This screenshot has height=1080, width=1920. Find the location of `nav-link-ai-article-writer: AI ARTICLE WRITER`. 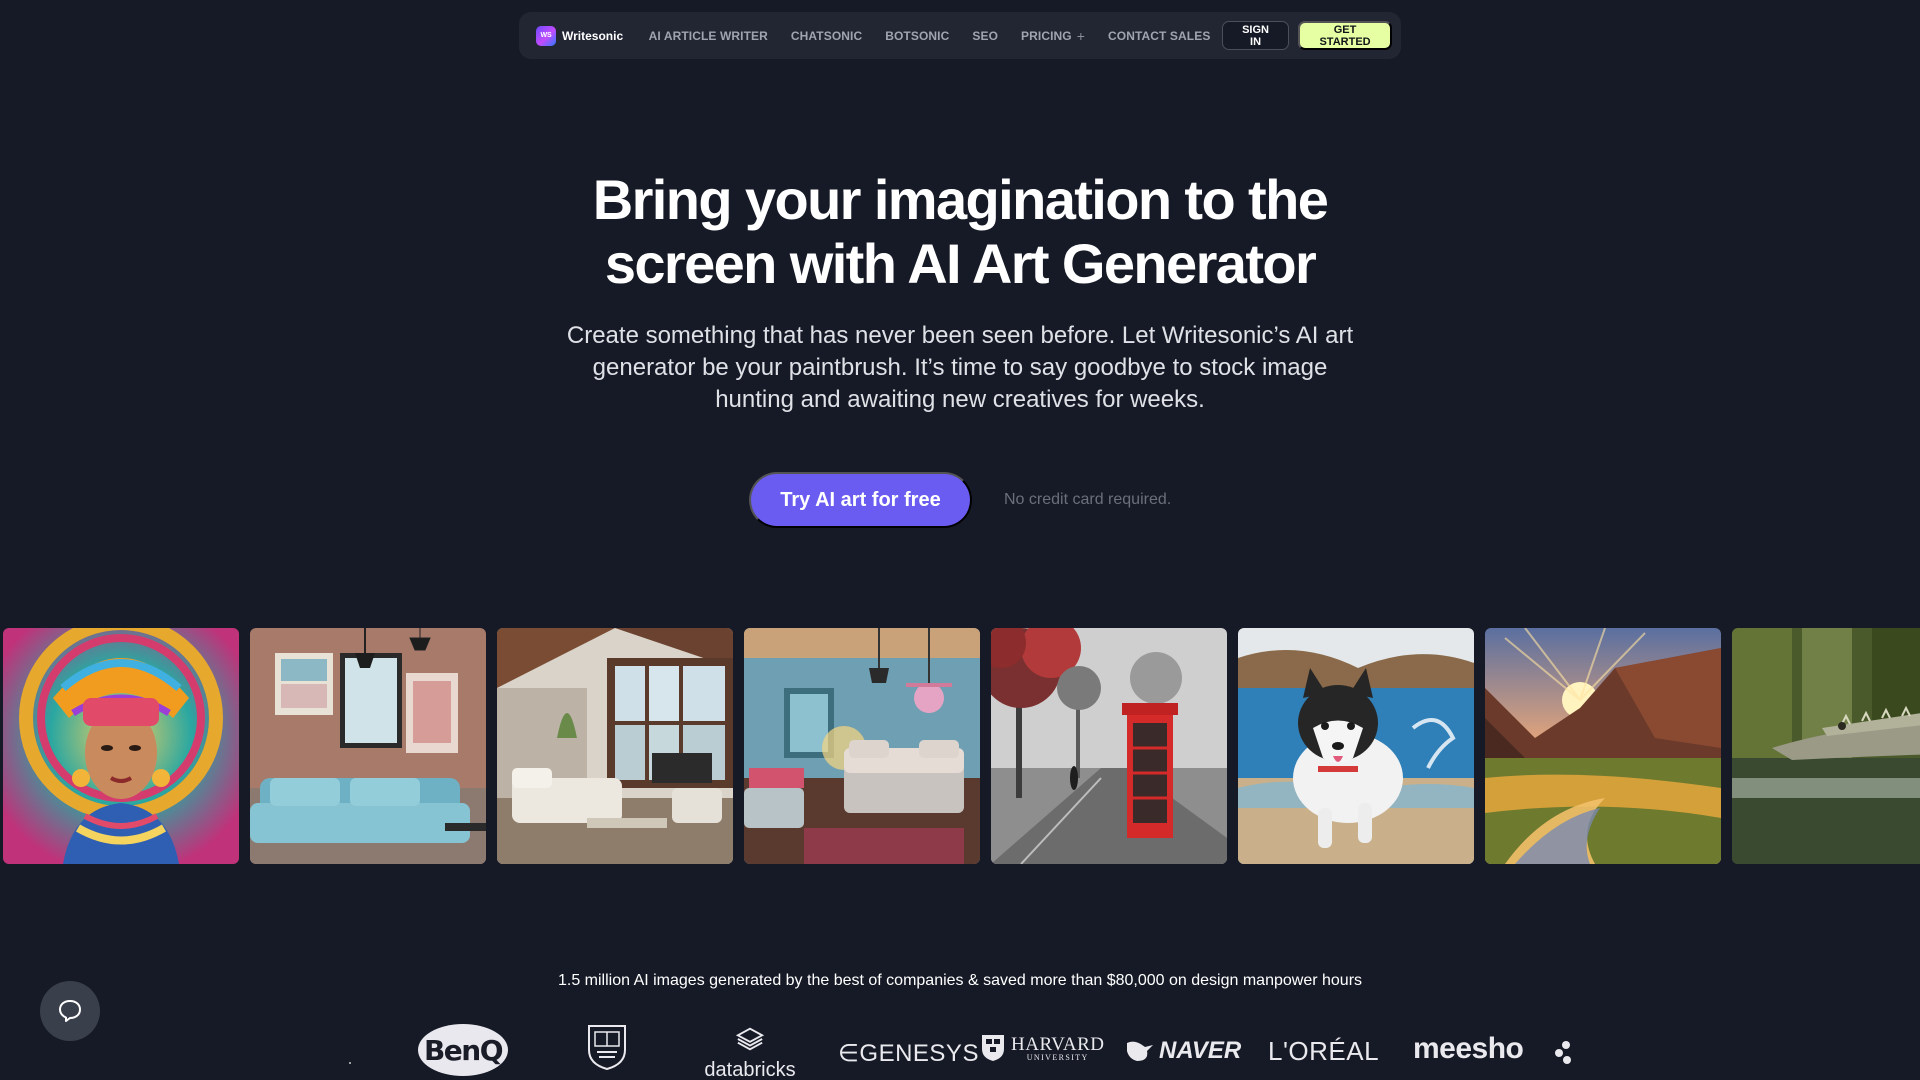

nav-link-ai-article-writer: AI ARTICLE WRITER is located at coordinates (708, 36).